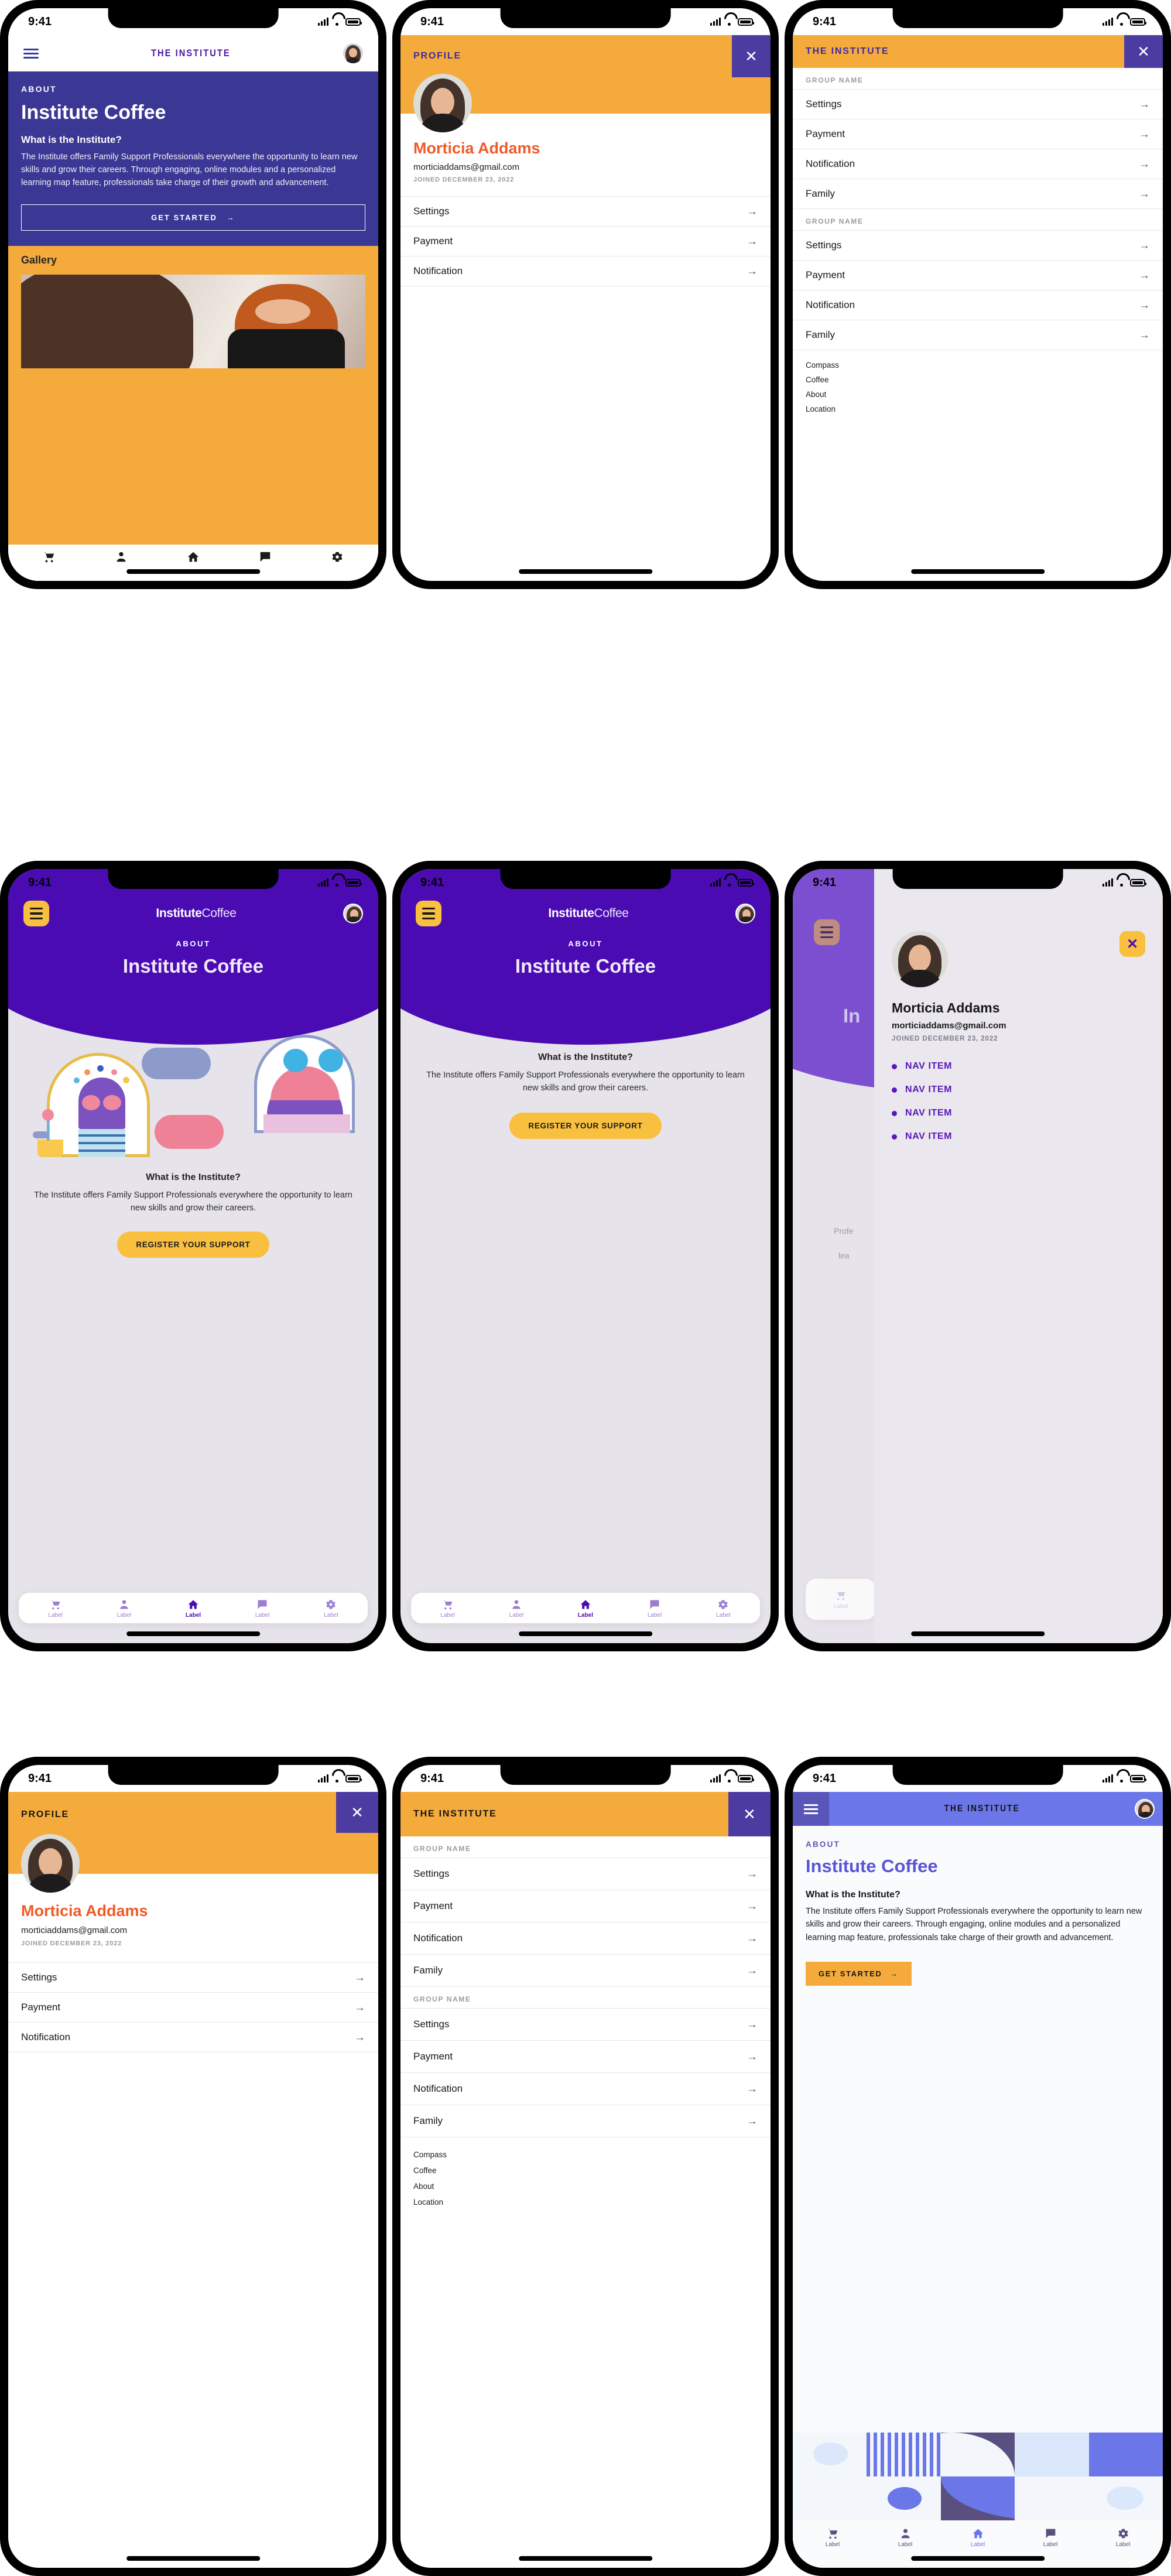 This screenshot has width=1171, height=2576. I want to click on section-question: What is the Institute?, so click(853, 1895).